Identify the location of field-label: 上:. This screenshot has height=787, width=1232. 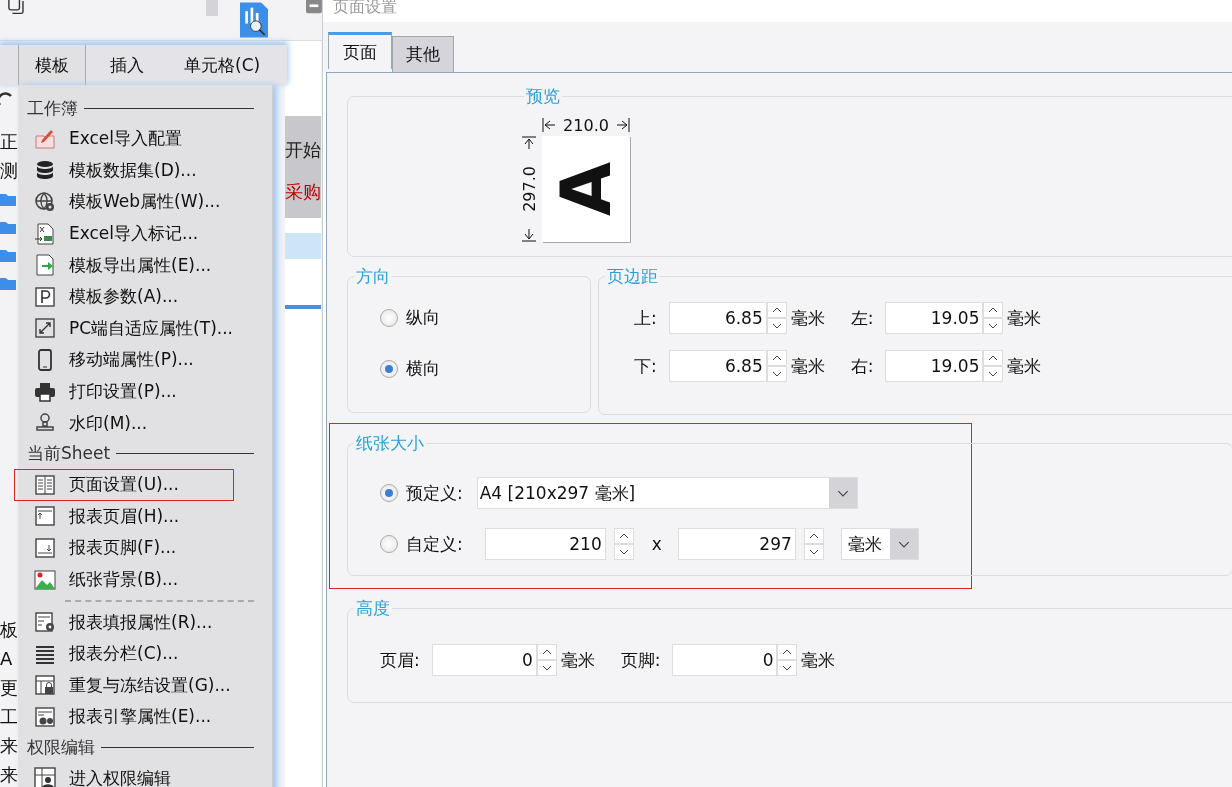
(645, 318).